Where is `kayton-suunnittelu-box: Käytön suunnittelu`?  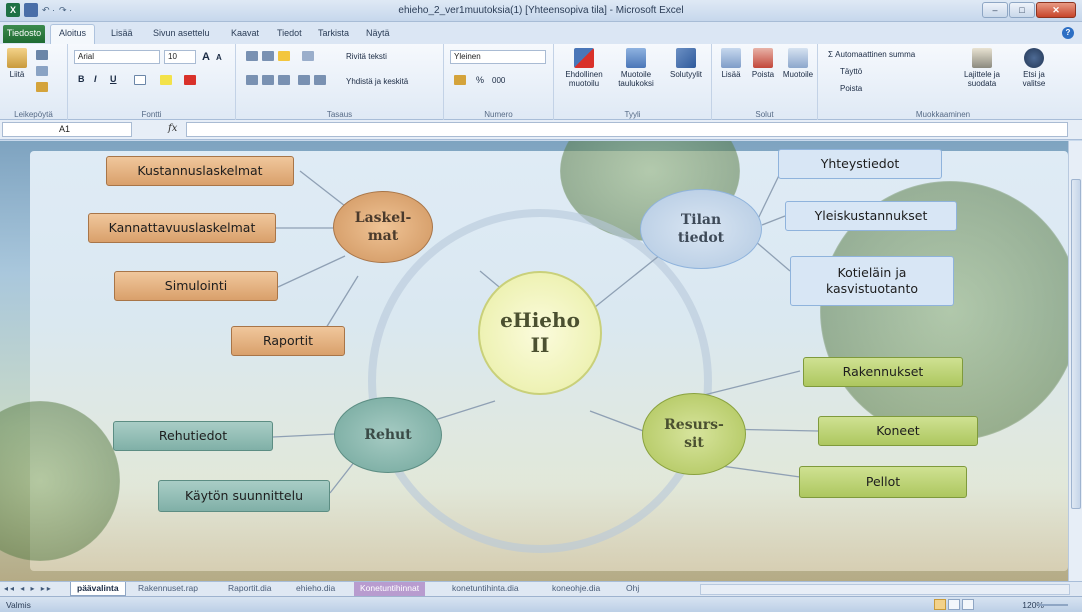
kayton-suunnittelu-box: Käytön suunnittelu is located at coordinates (244, 496).